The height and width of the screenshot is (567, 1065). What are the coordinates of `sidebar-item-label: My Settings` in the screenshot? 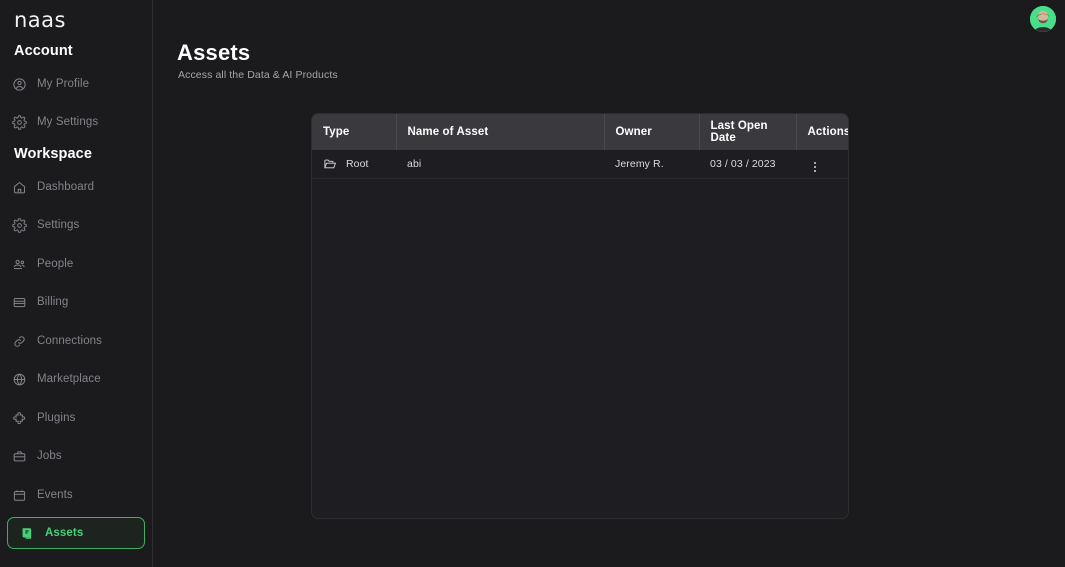 It's located at (68, 122).